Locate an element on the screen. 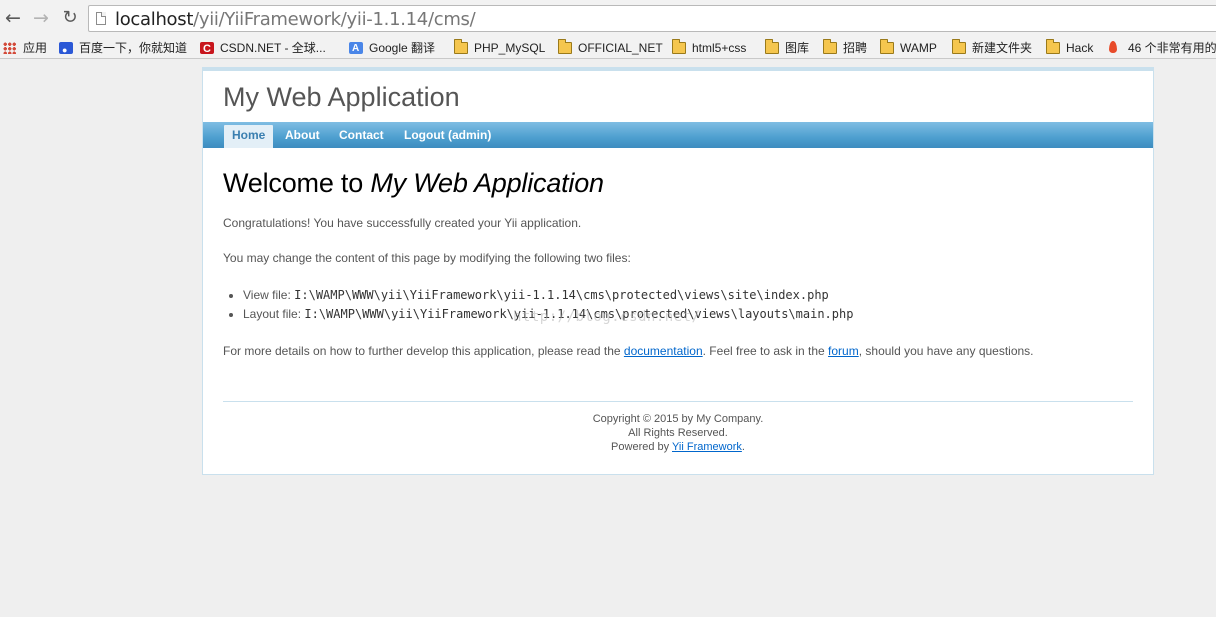 The height and width of the screenshot is (617, 1216). title-prefix: Welcome to is located at coordinates (297, 183).